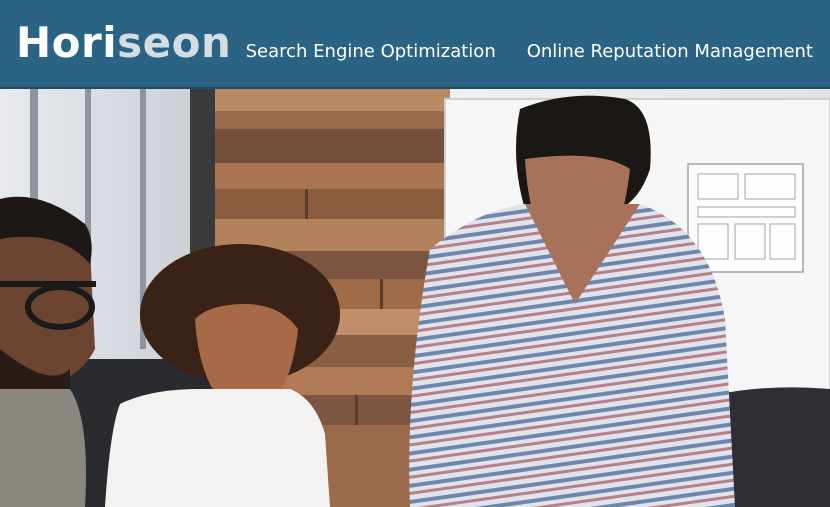  What do you see at coordinates (775, 447) in the screenshot?
I see `office-chair` at bounding box center [775, 447].